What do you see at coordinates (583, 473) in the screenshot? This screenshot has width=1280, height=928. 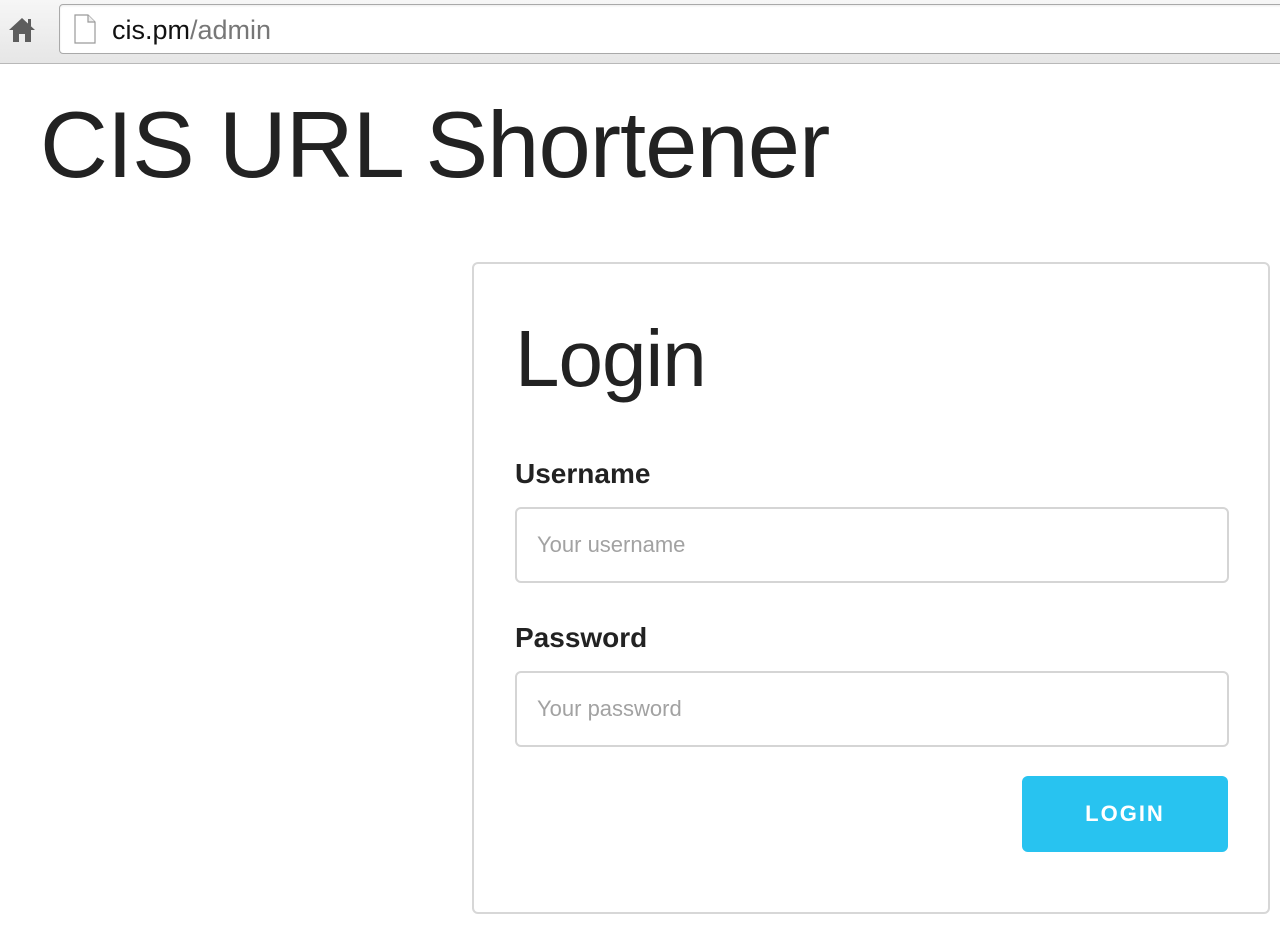 I see `username-label: Username` at bounding box center [583, 473].